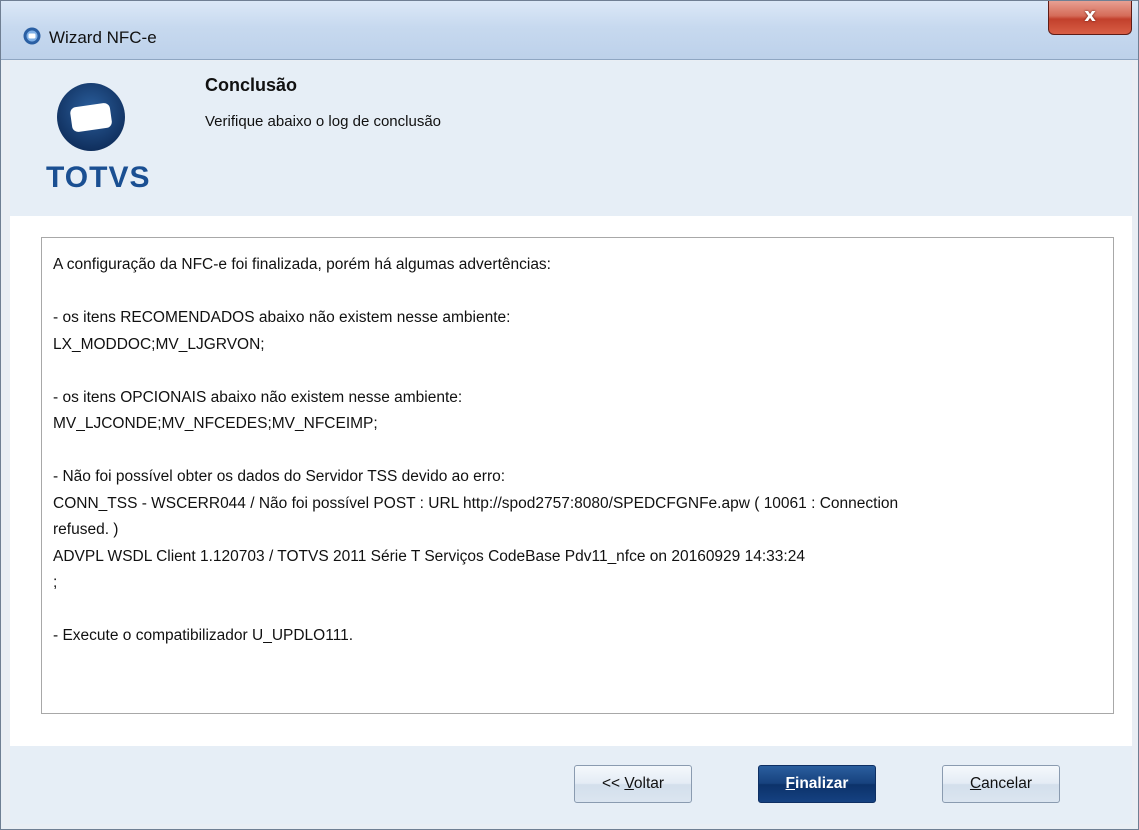 The width and height of the screenshot is (1139, 830). I want to click on log-line: - Execute o compatibilizador U_UPDLO111., so click(203, 635).